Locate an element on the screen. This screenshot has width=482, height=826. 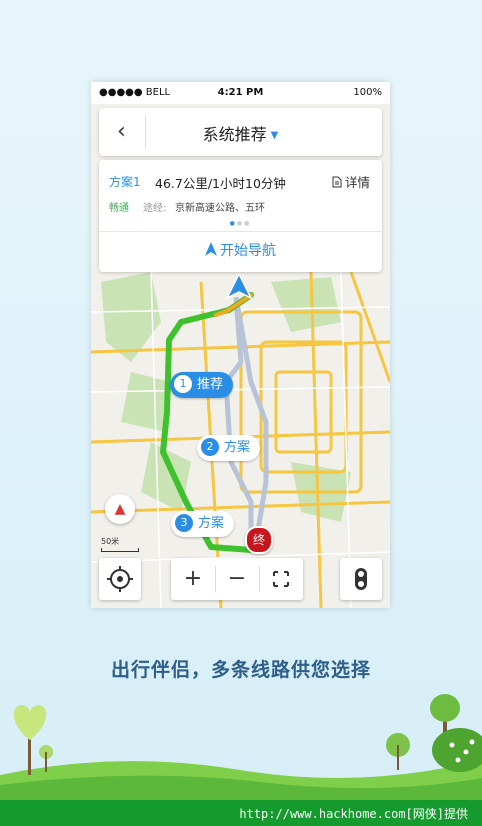
traffic-toggle-button is located at coordinates (361, 579).